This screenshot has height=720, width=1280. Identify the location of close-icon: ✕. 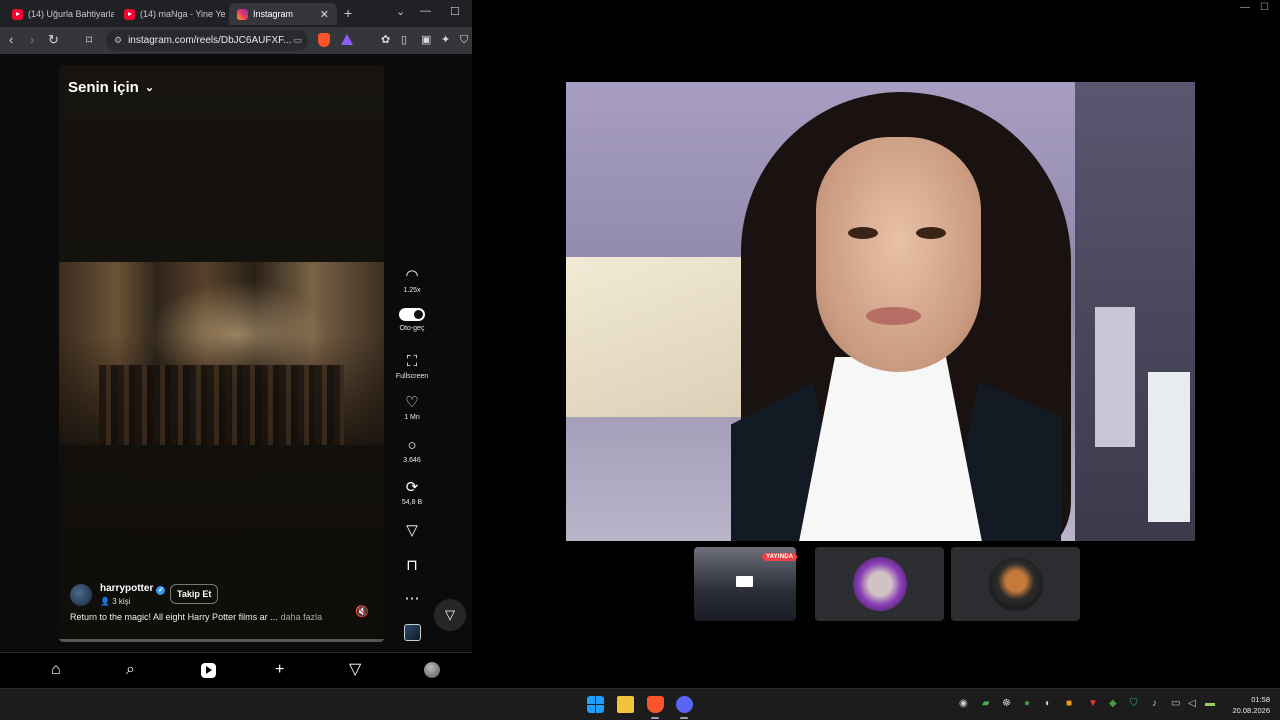
(324, 14).